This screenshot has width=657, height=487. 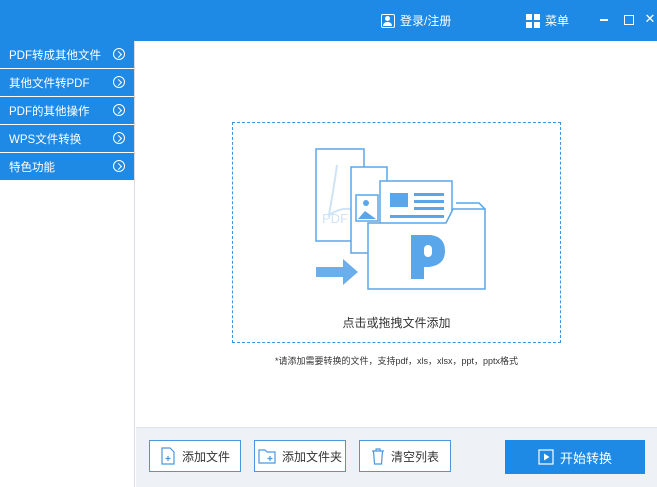 I want to click on login-register-button: 登录/注册, so click(x=416, y=20).